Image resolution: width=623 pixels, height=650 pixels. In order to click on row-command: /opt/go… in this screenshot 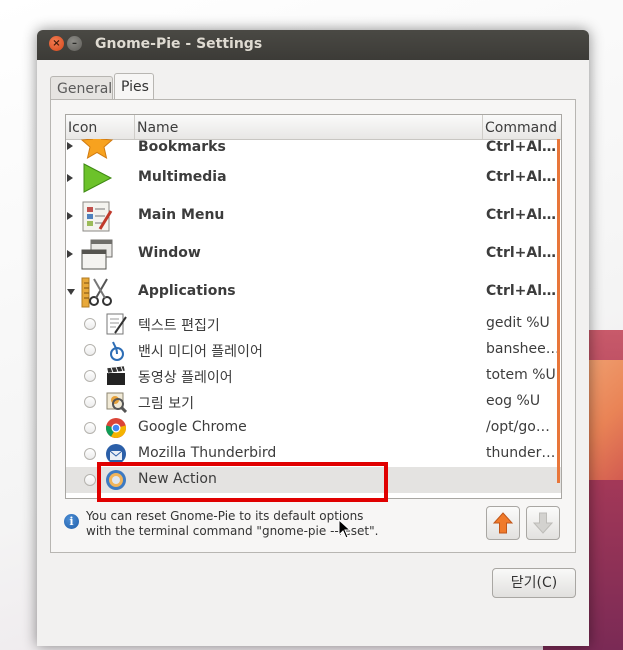, I will do `click(518, 427)`.